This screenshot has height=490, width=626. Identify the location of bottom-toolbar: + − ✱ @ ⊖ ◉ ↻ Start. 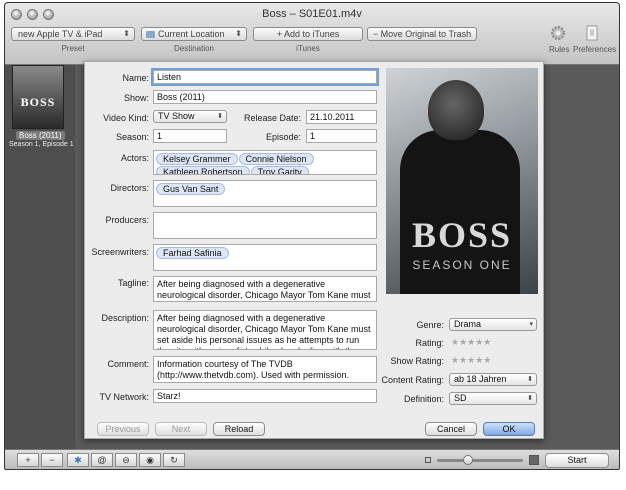
(312, 459).